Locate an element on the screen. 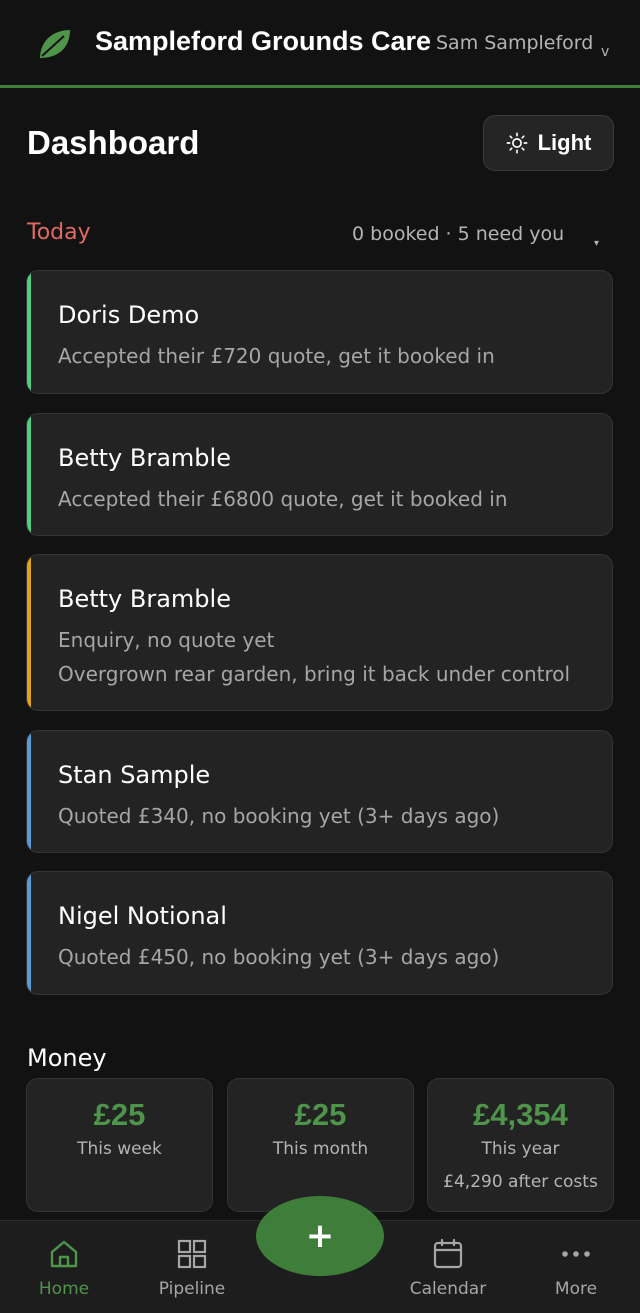 The width and height of the screenshot is (640, 1313). top-bar: Sampleford Grounds Care Sam Sampleford v is located at coordinates (320, 44).